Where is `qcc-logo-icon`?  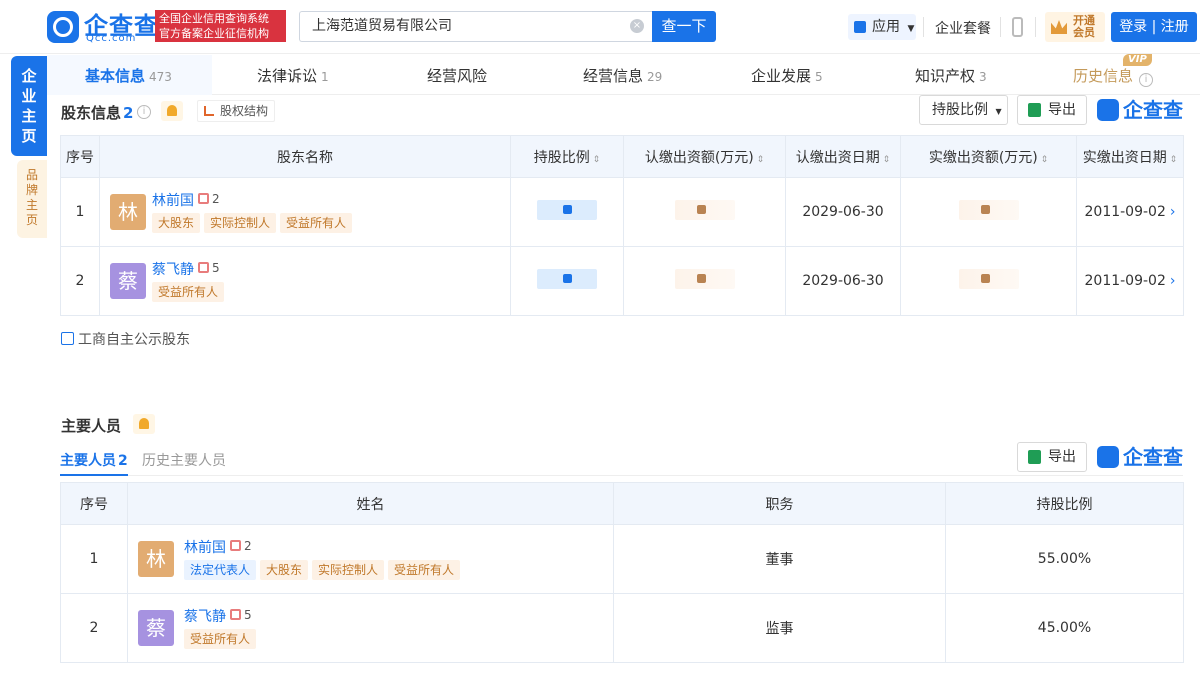
qcc-logo-icon is located at coordinates (63, 27).